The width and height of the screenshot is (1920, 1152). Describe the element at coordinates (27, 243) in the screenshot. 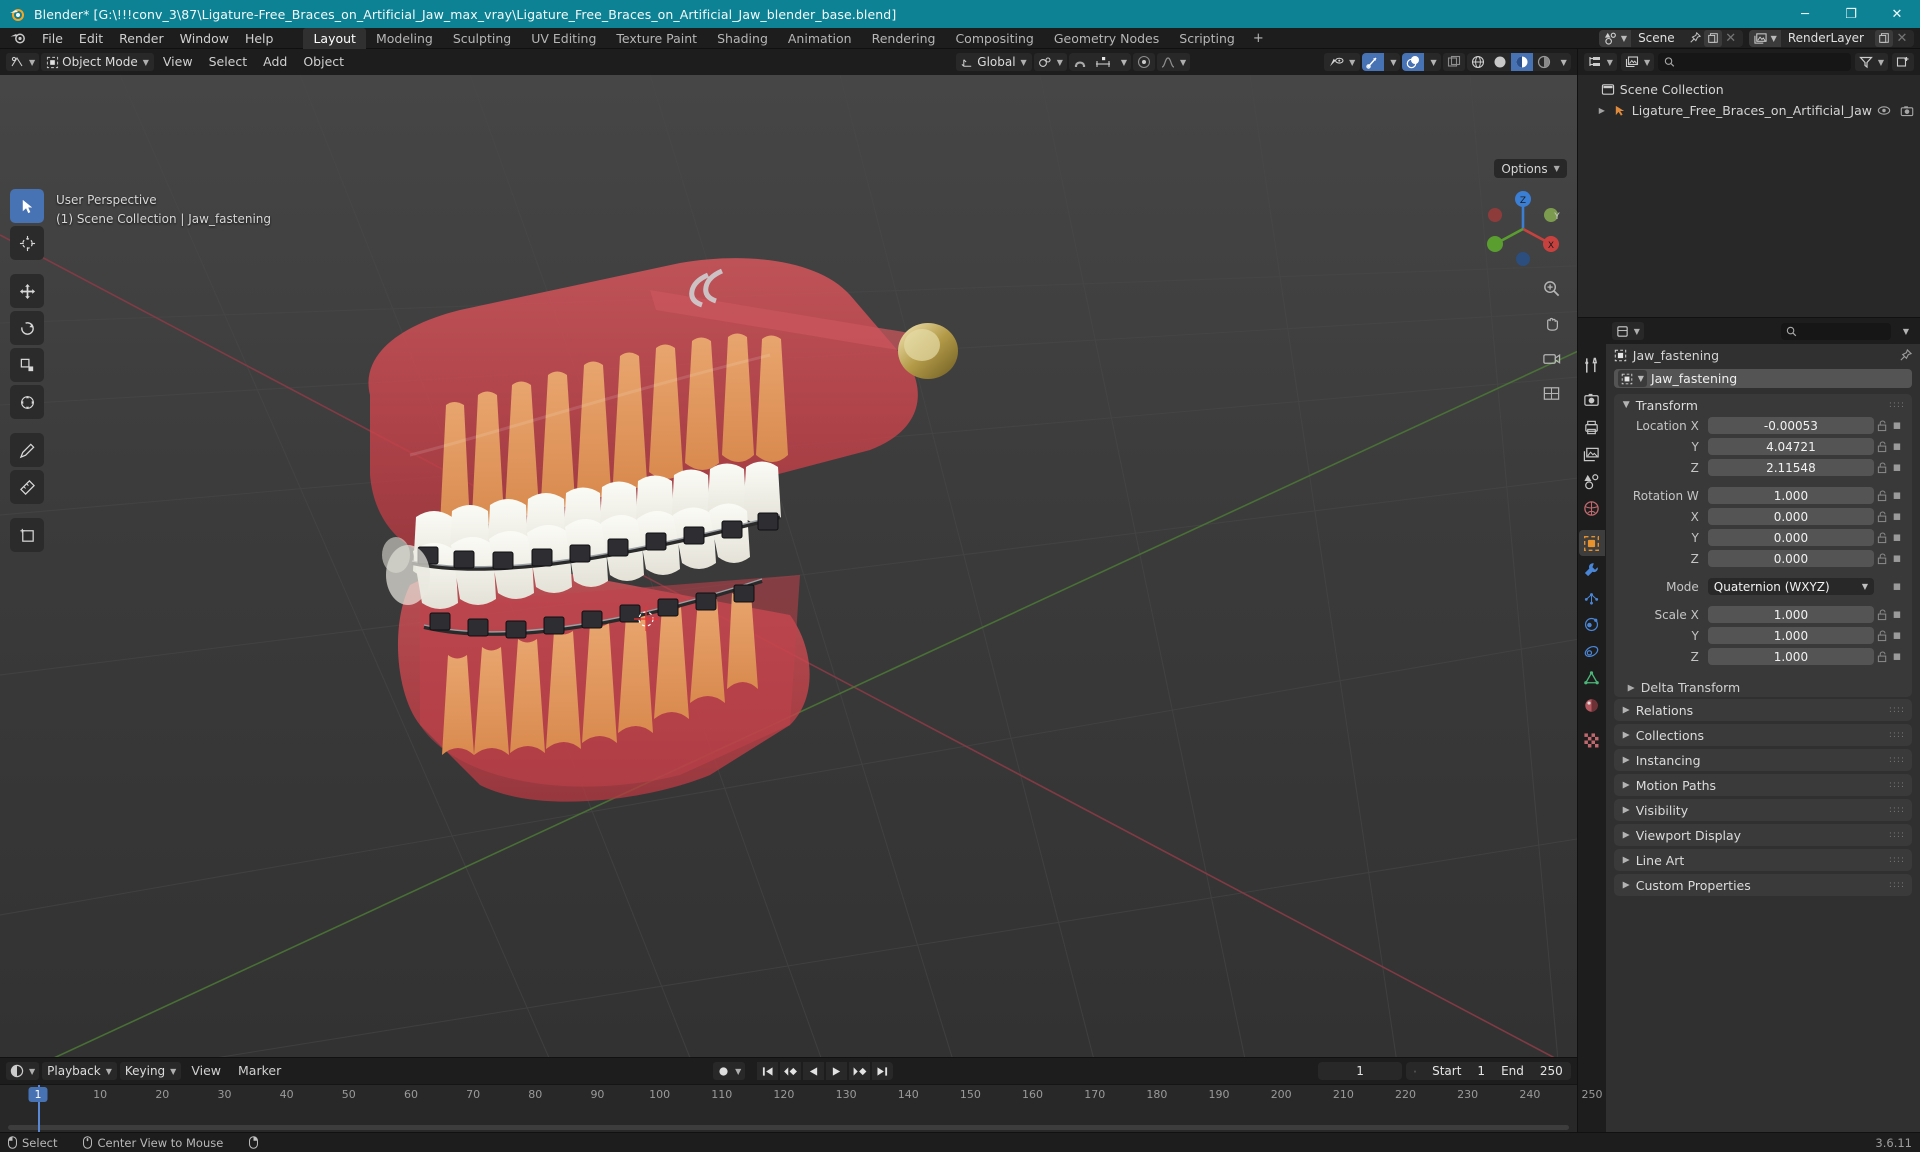

I see `tool-cursor-icon` at that location.